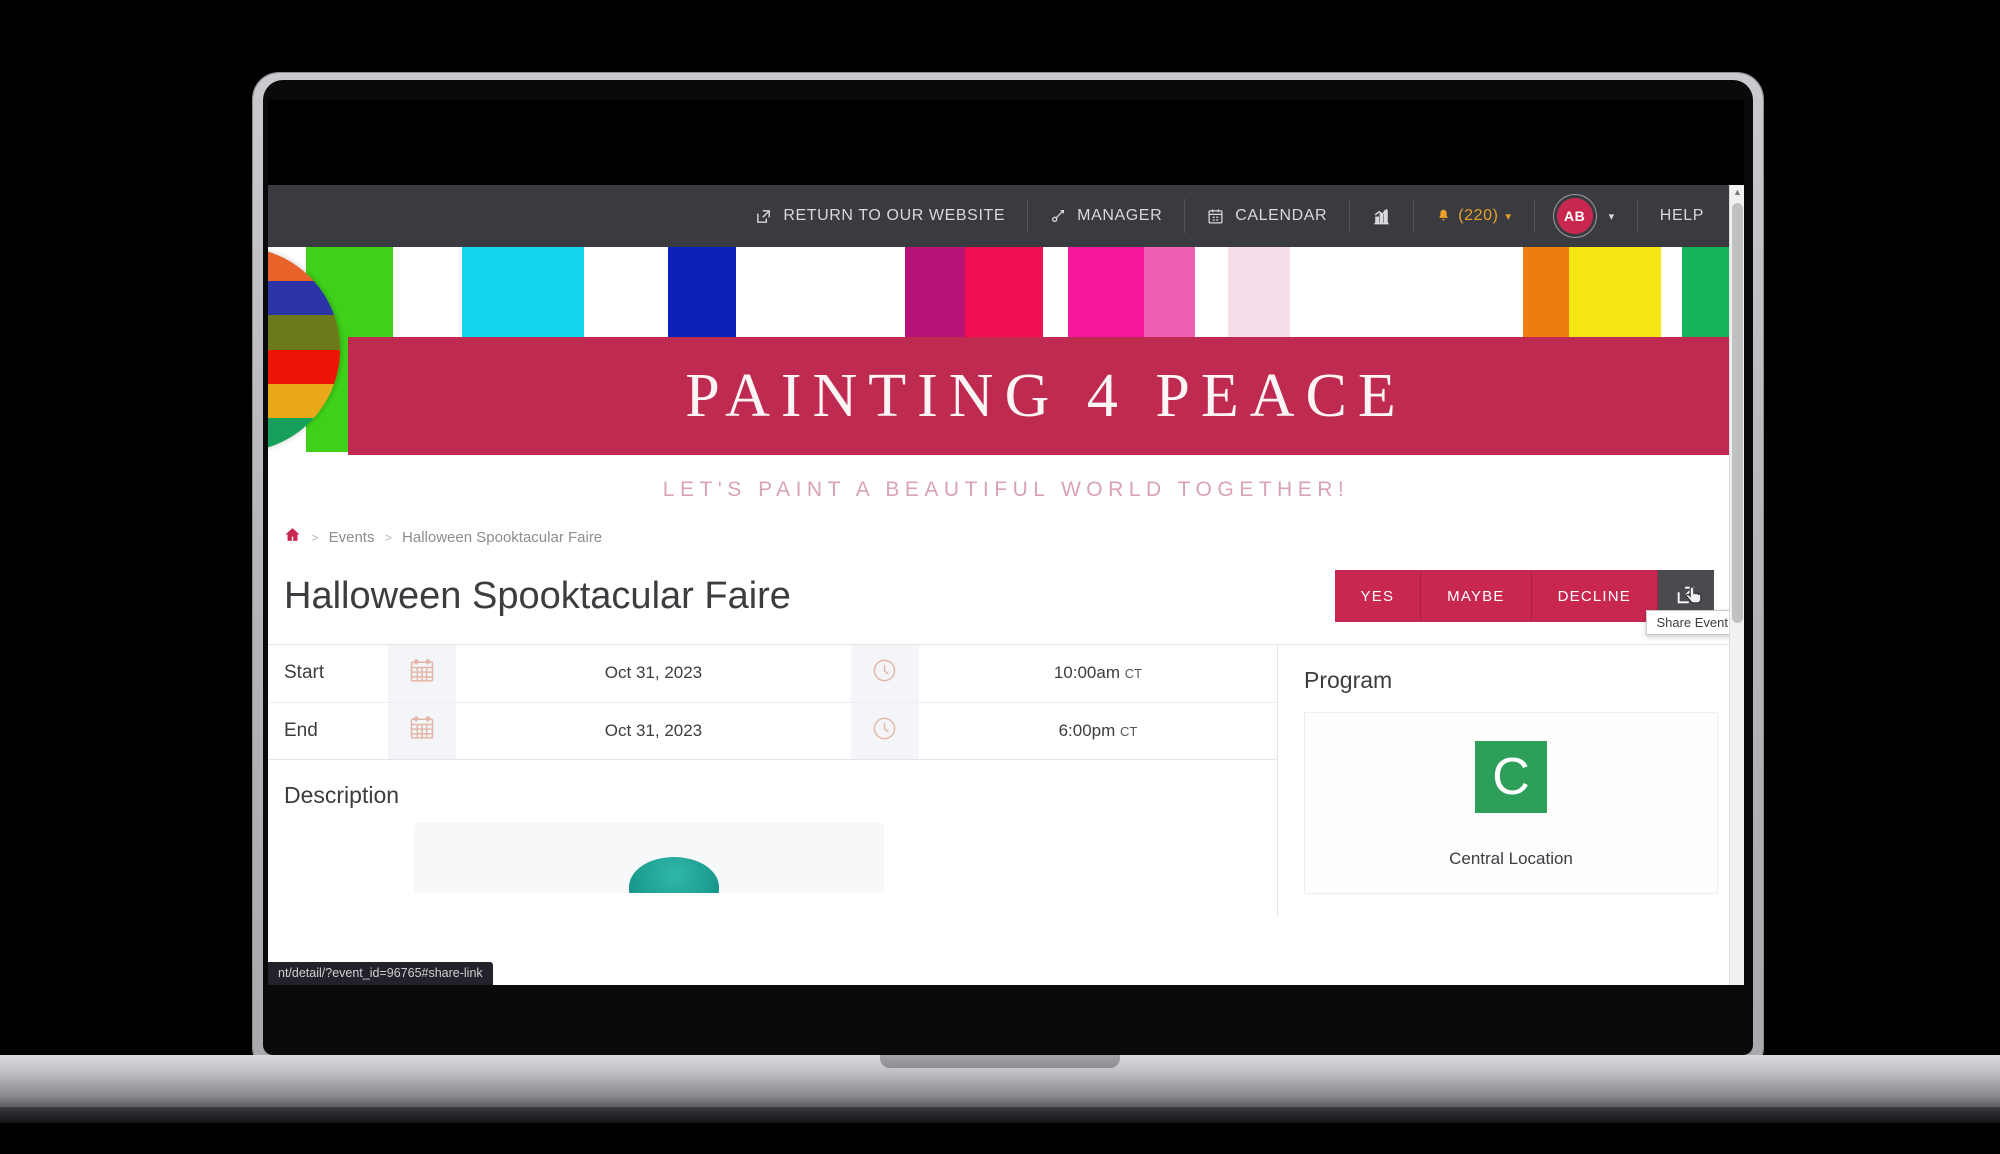 Image resolution: width=2000 pixels, height=1154 pixels. What do you see at coordinates (1281, 215) in the screenshot?
I see `nav-label-calendar: CALENDAR` at bounding box center [1281, 215].